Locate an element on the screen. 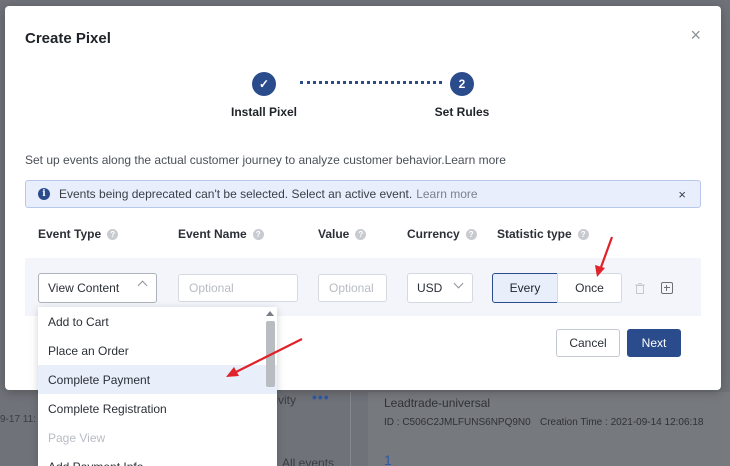 The width and height of the screenshot is (730, 466). currency-select: USD is located at coordinates (440, 288).